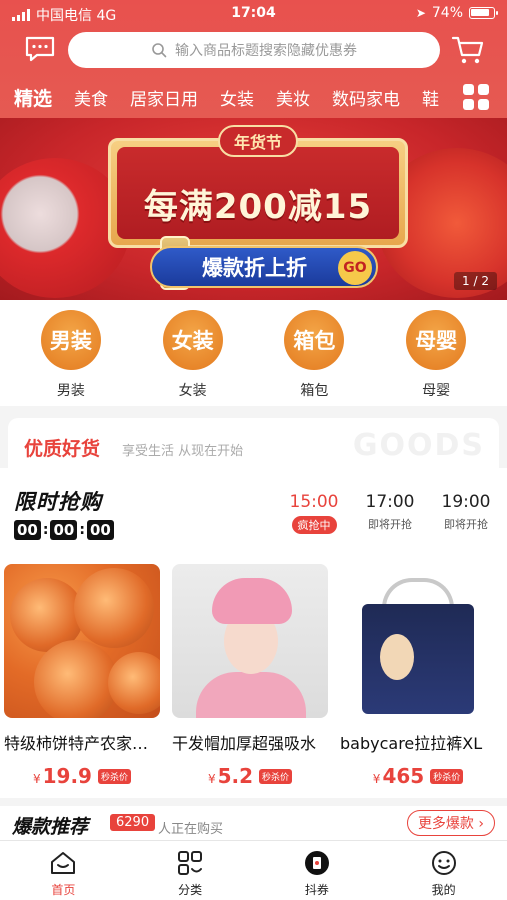  What do you see at coordinates (82, 743) in the screenshot?
I see `product-name: 特级柿饼特产农家自制` at bounding box center [82, 743].